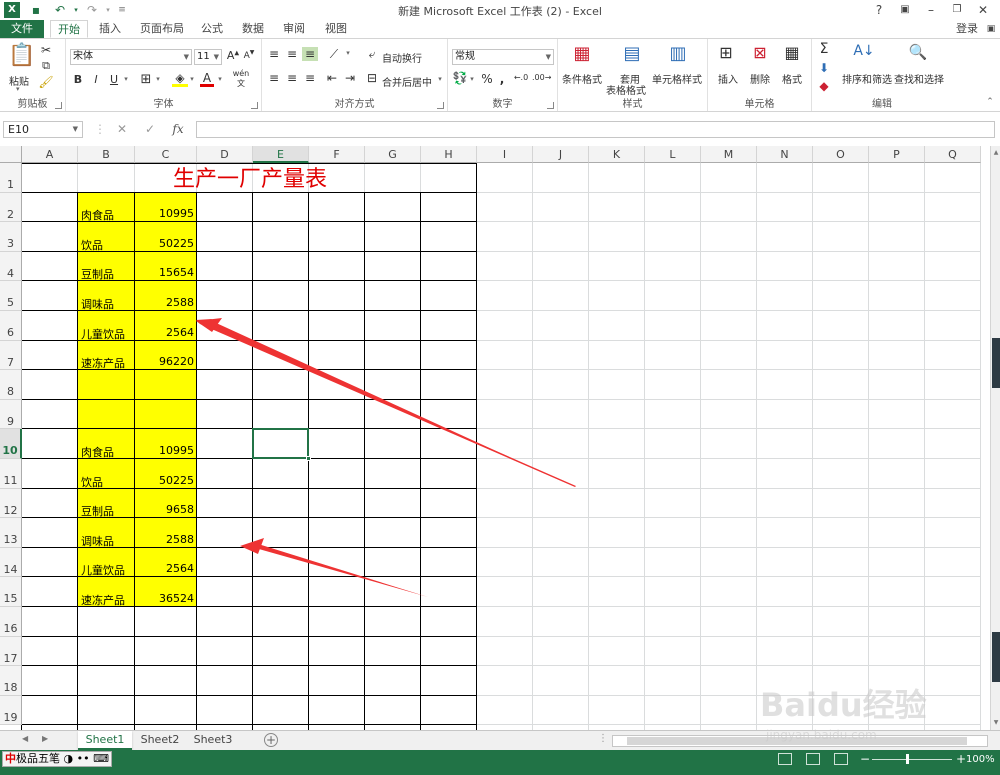  I want to click on autosum-button: Σ, so click(824, 49).